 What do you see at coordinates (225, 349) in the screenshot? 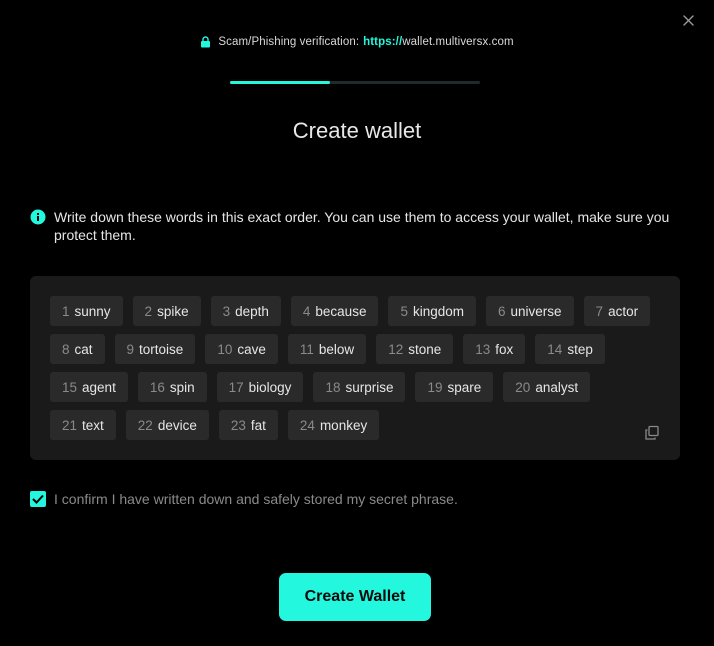
I see `mnemonic-word-number: 10` at bounding box center [225, 349].